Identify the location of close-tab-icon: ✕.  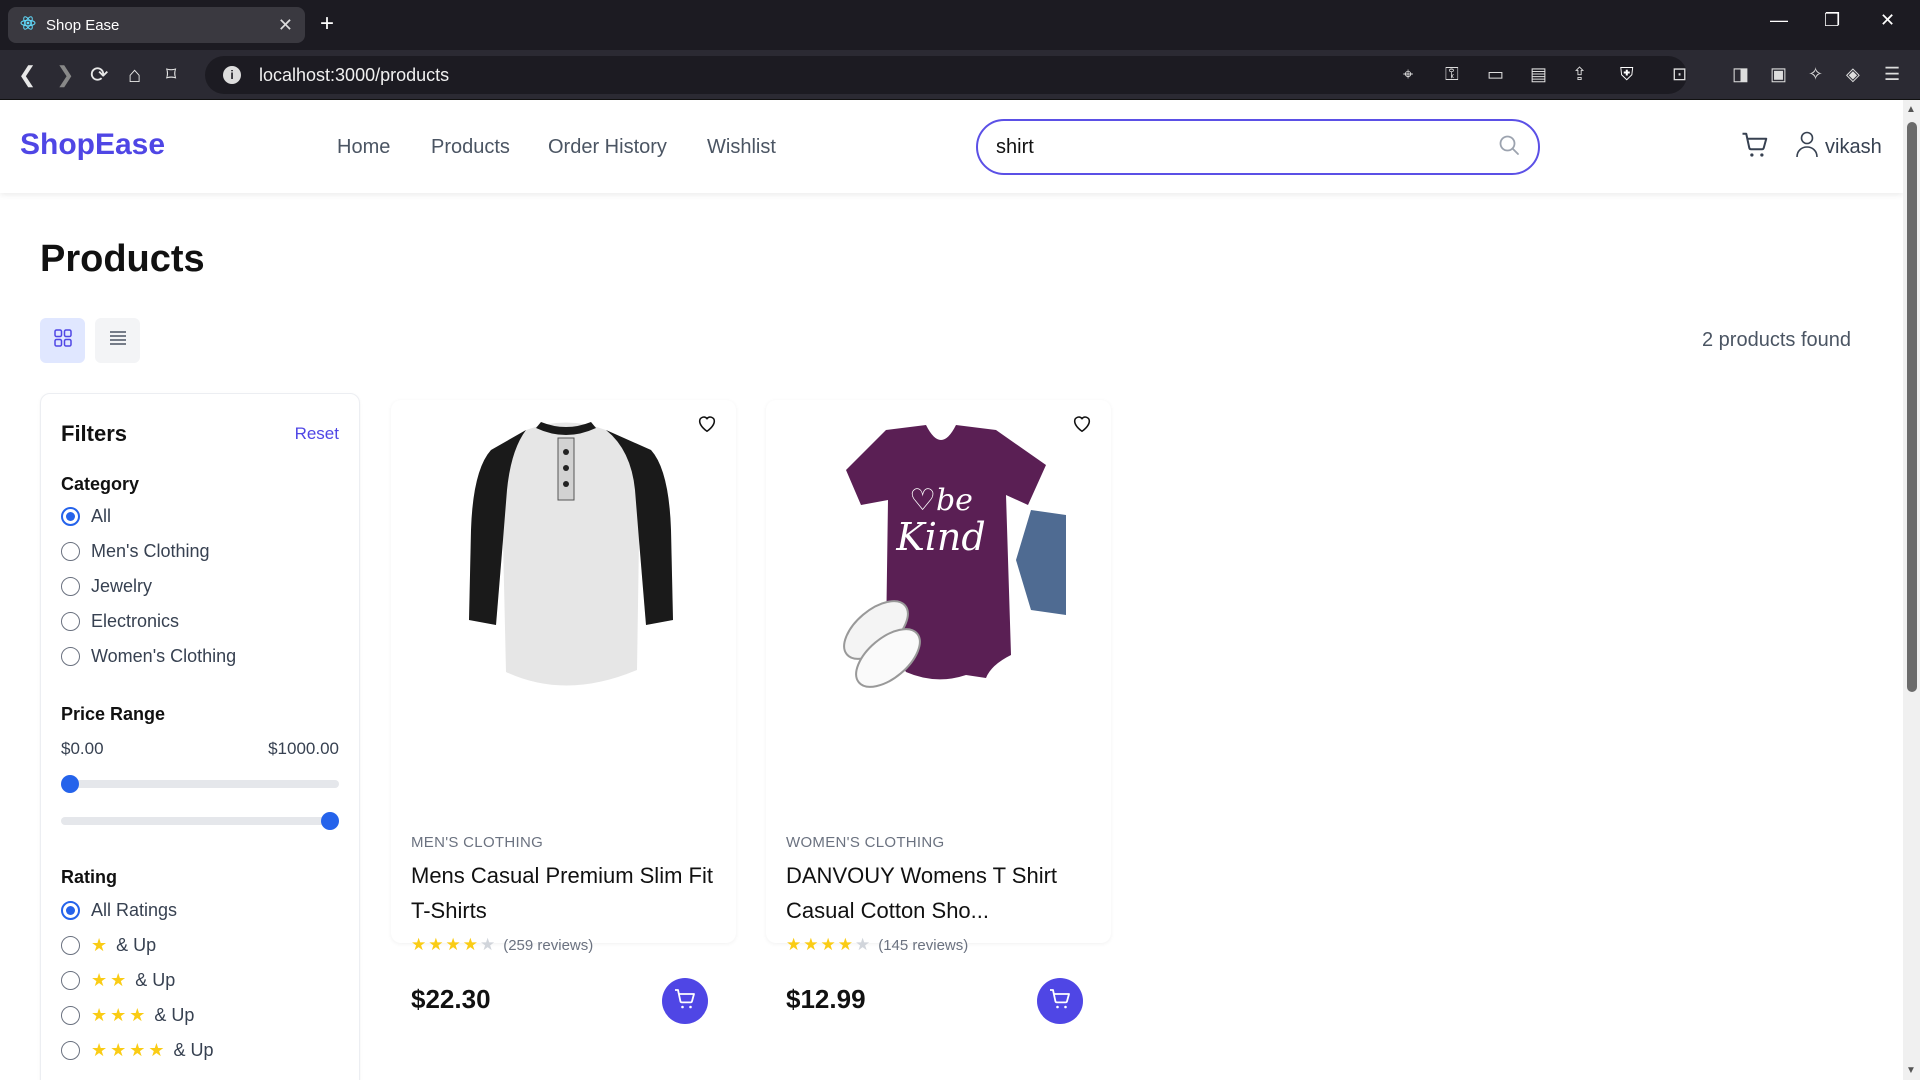
(285, 25).